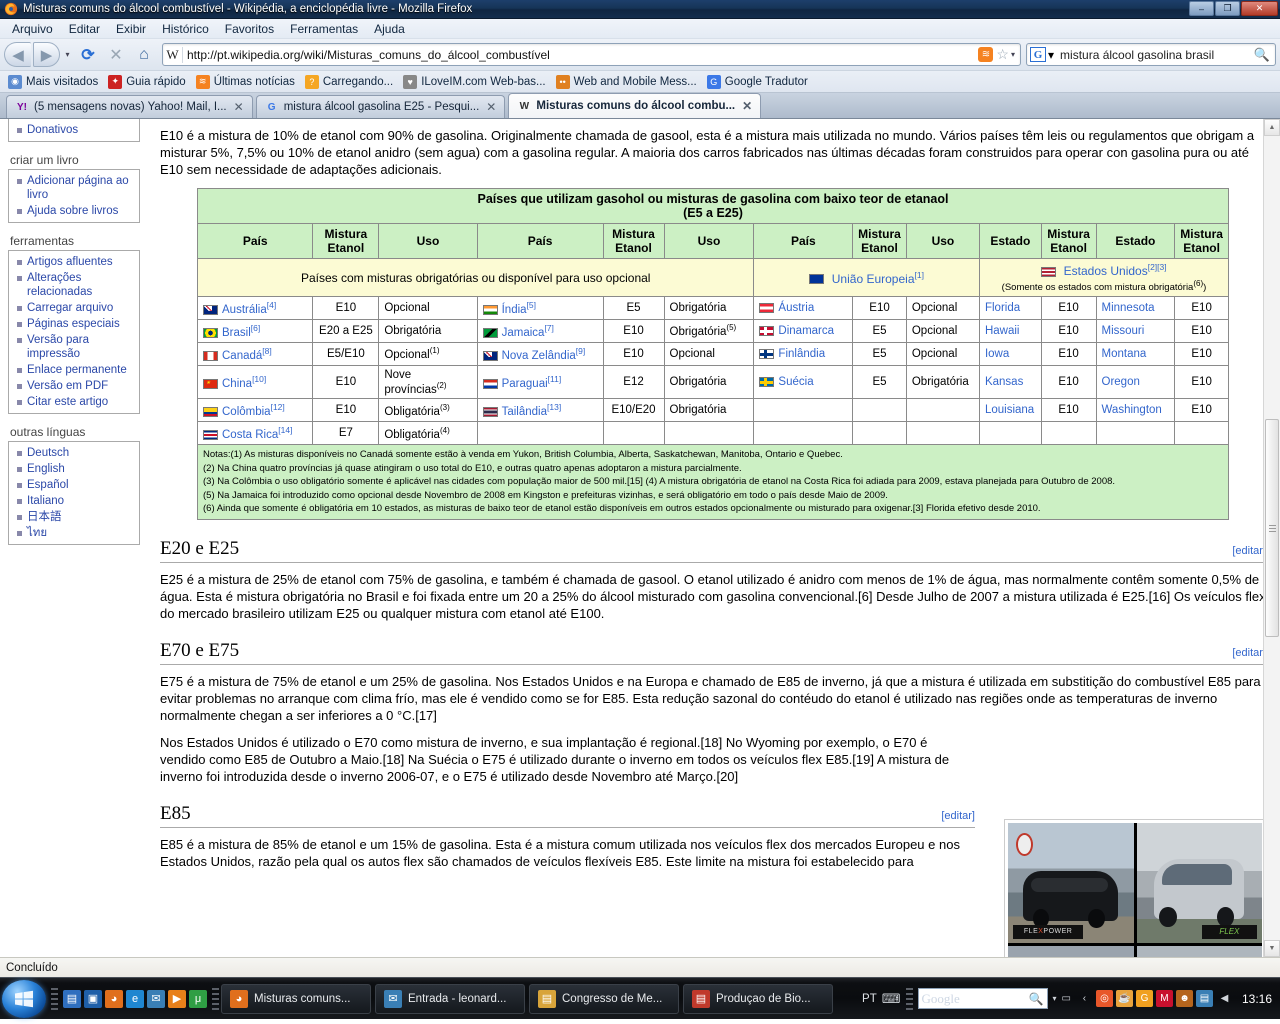  Describe the element at coordinates (129, 106) in the screenshot. I see `browser-tab-0: Y! (5 mensagens novas) Yahoo! Mail, I... ✕` at that location.